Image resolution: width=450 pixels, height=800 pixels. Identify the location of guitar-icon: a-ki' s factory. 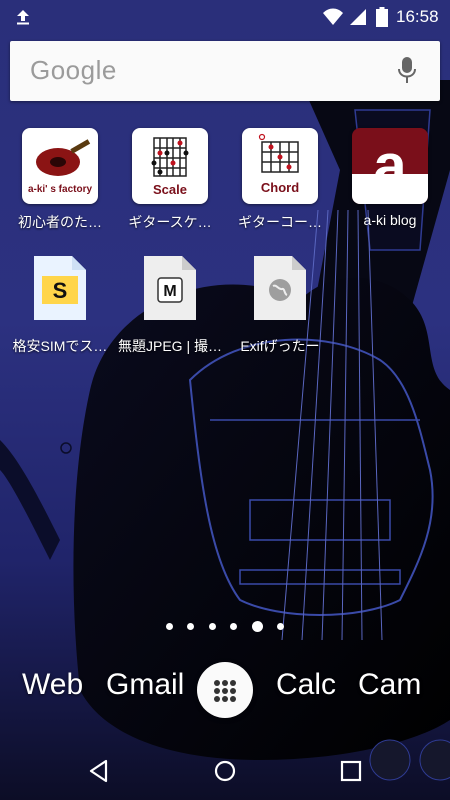
(60, 167).